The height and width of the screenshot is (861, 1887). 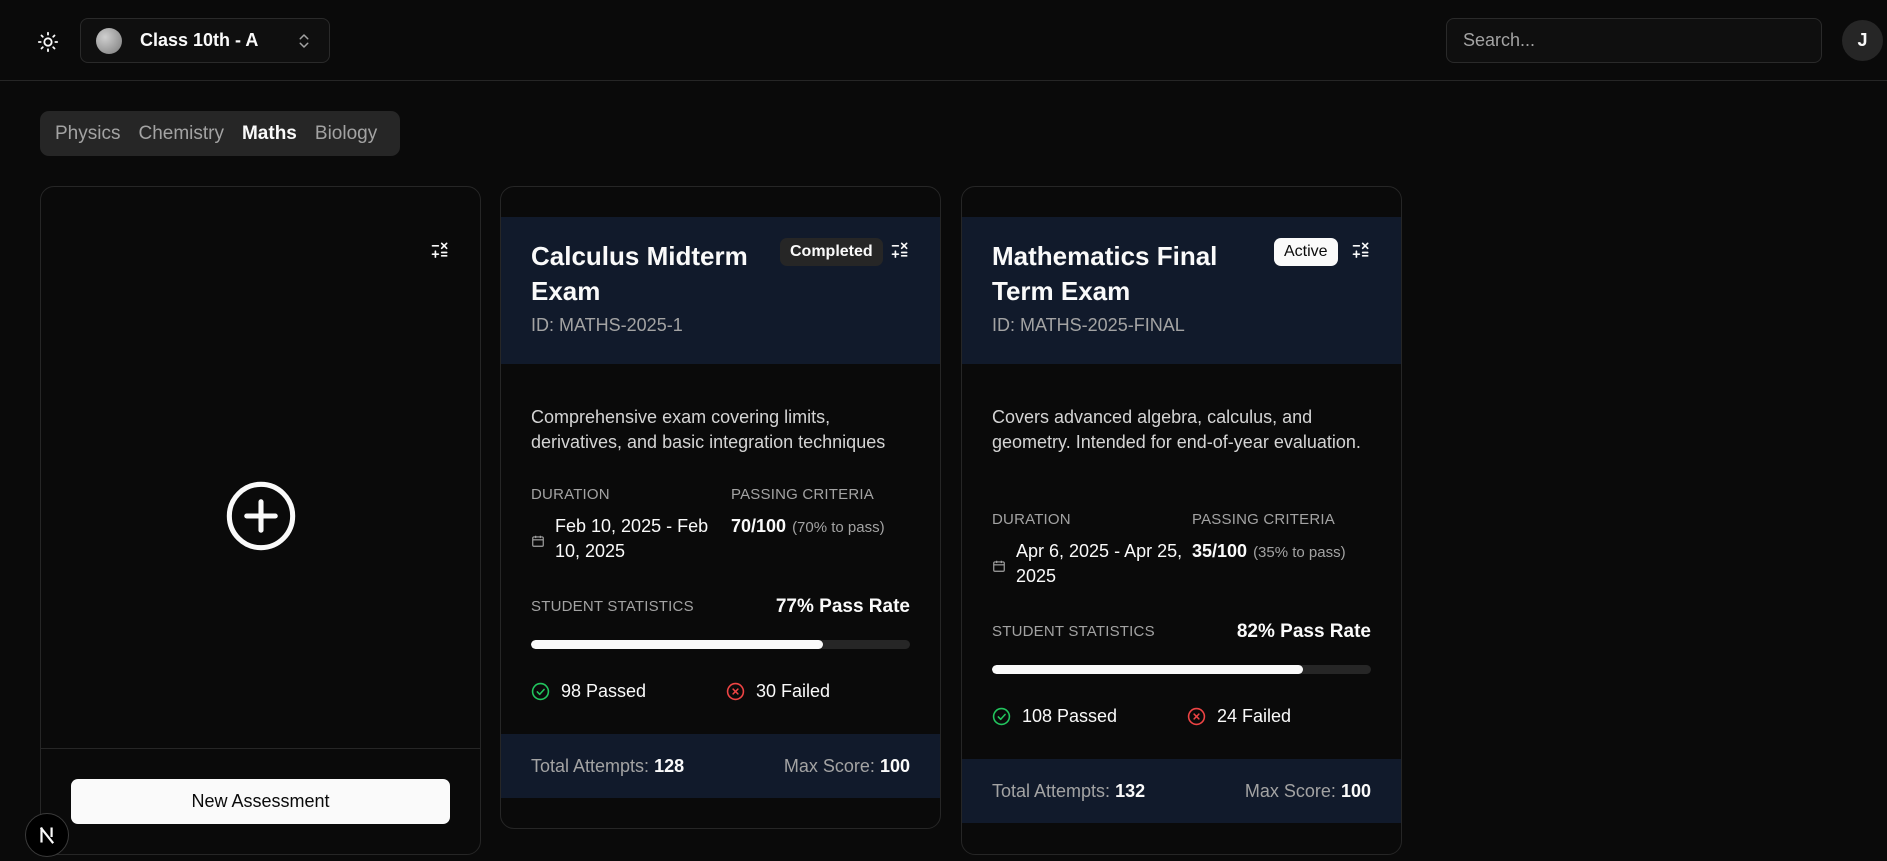 I want to click on duration-value: Feb 10, 2025 - Feb 10, 2025, so click(x=632, y=538).